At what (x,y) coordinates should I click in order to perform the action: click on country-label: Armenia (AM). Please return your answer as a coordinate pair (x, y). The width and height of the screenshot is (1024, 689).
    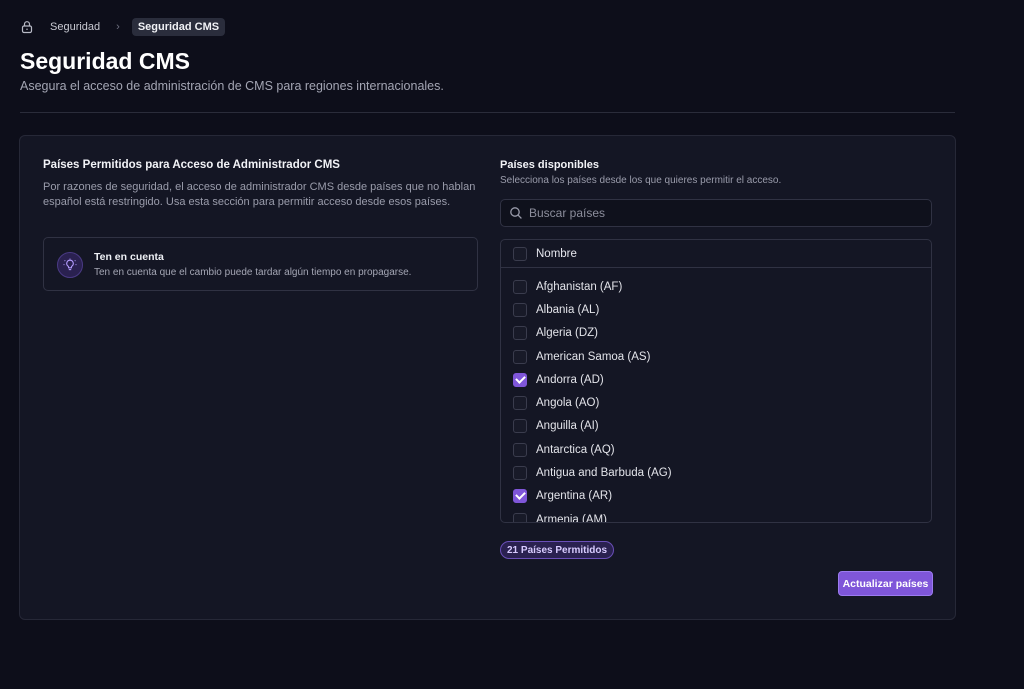
    Looking at the image, I should click on (571, 518).